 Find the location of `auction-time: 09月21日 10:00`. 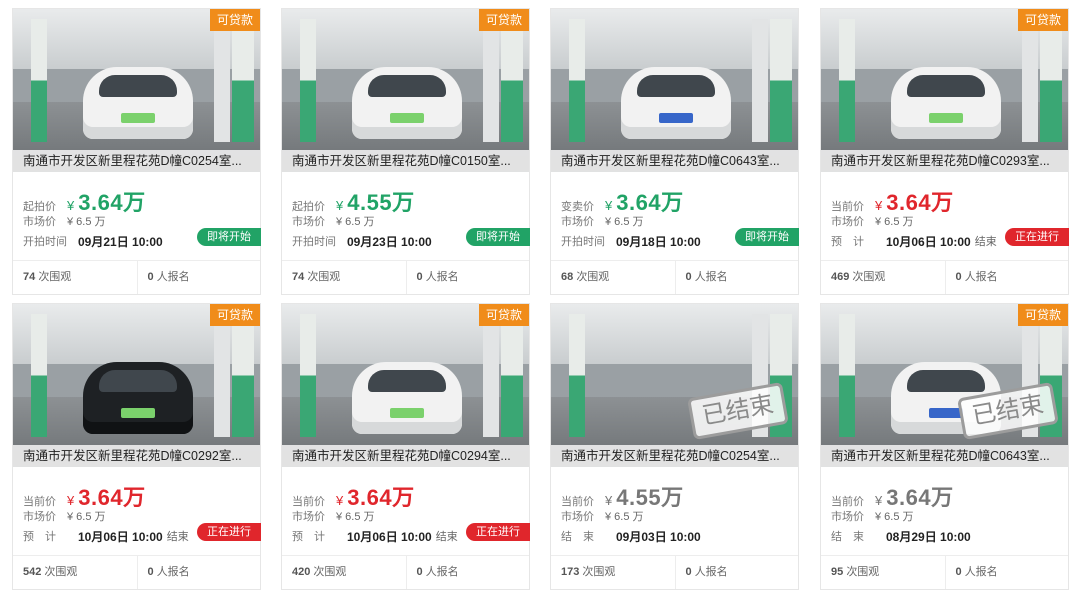

auction-time: 09月21日 10:00 is located at coordinates (120, 241).